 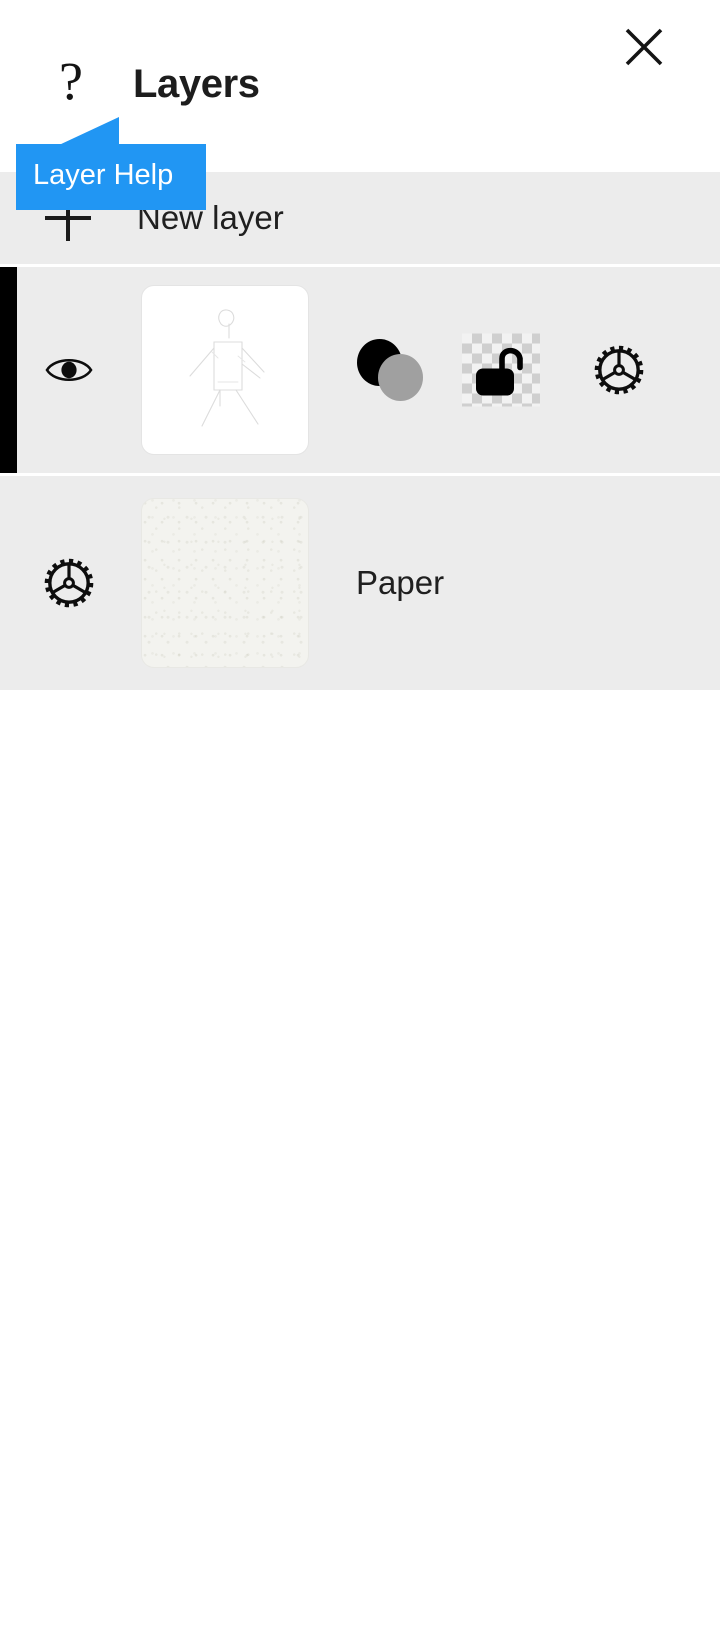 I want to click on layer-selected-indicator, so click(x=8, y=370).